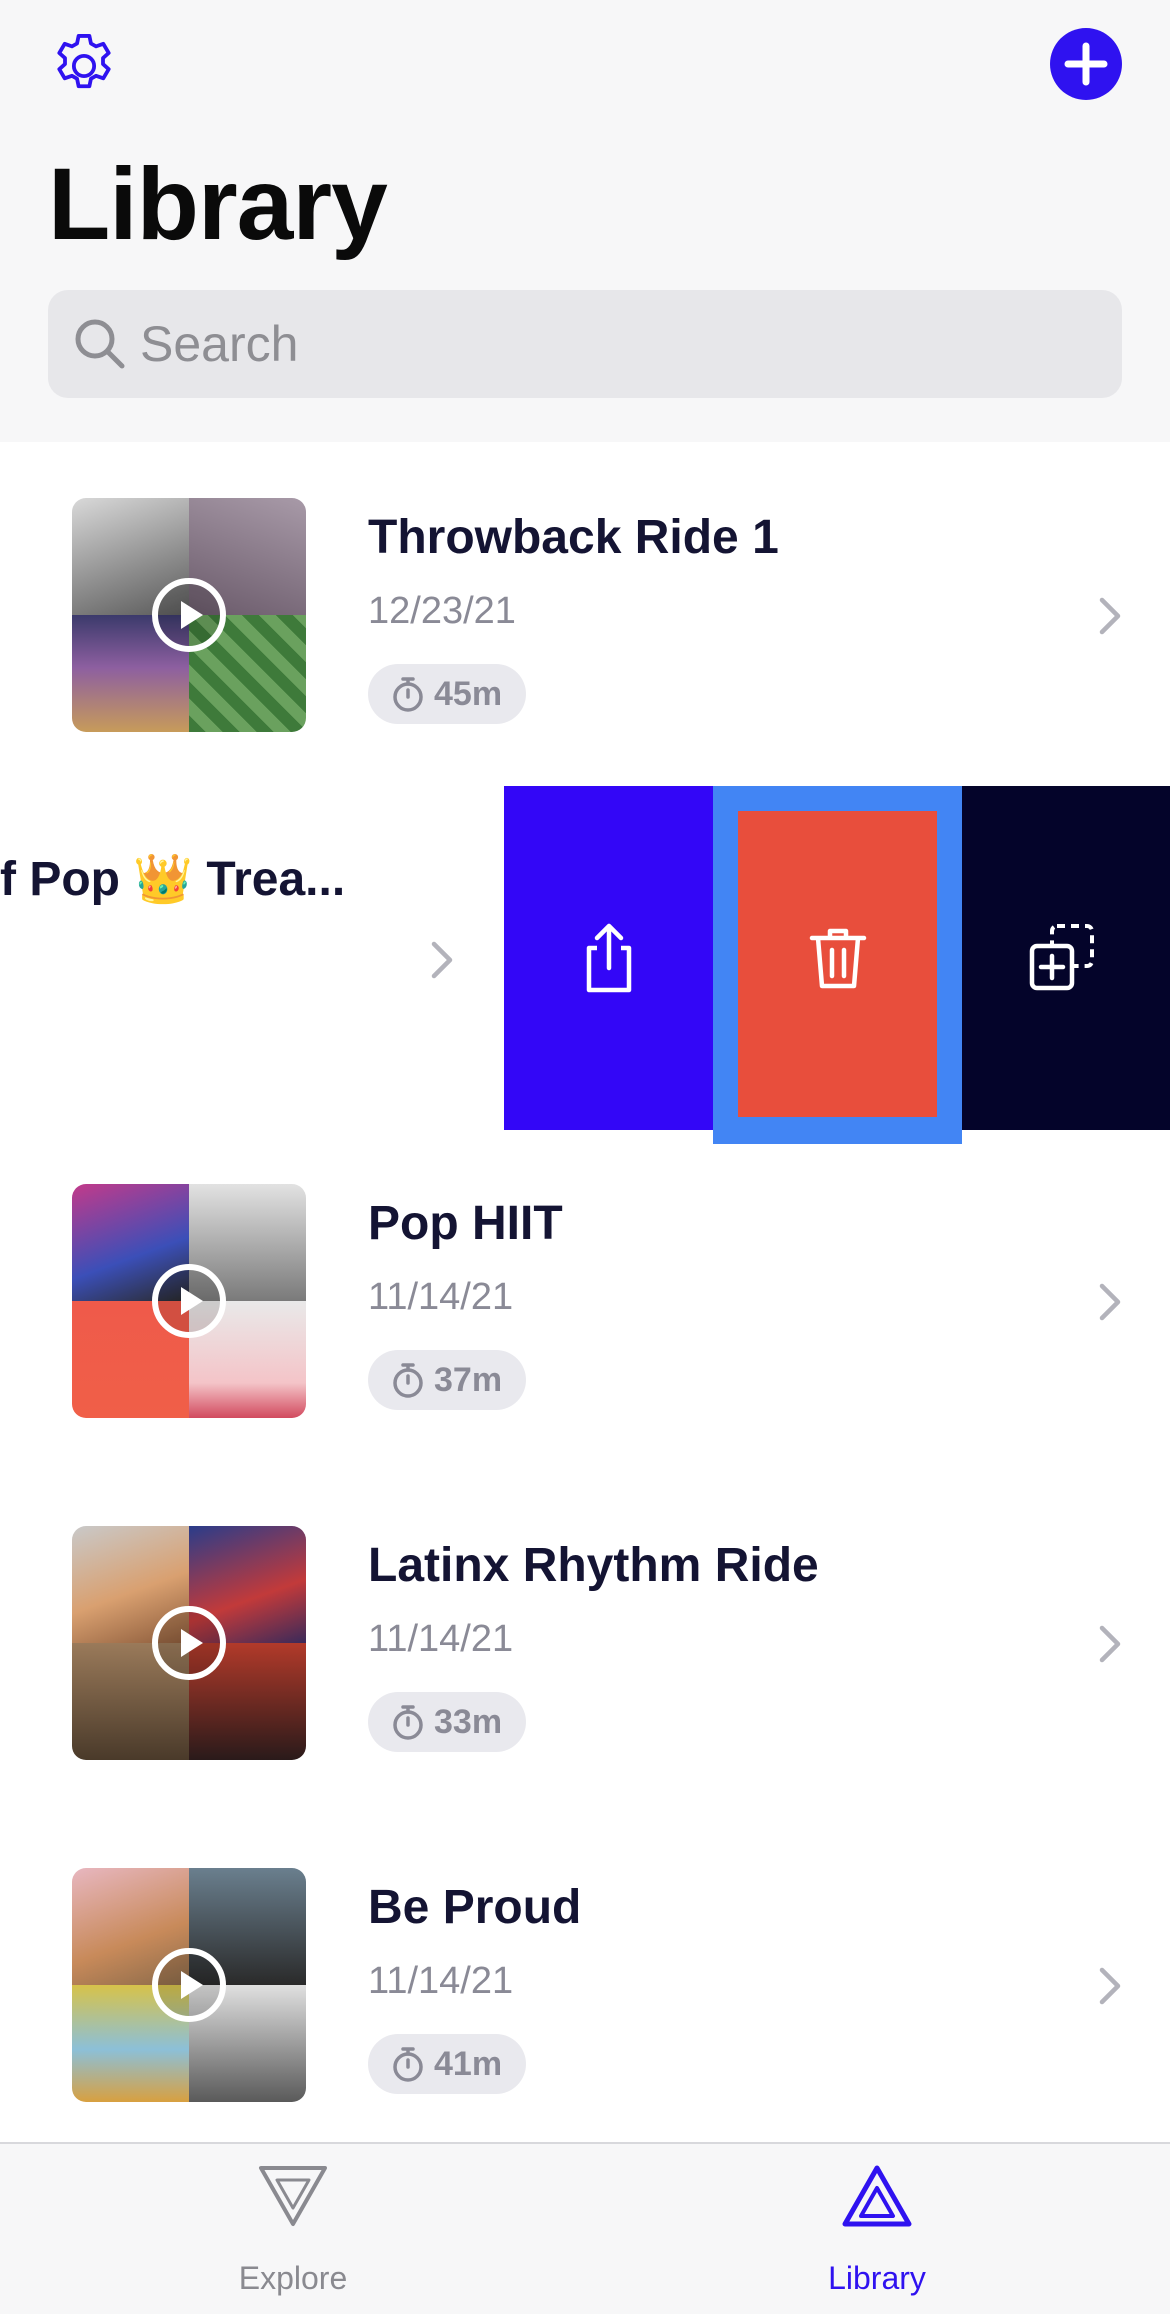 The width and height of the screenshot is (1170, 2314). Describe the element at coordinates (585, 1620) in the screenshot. I see `list-item: Latinx Rhythm Ride 11/14/21 33m` at that location.